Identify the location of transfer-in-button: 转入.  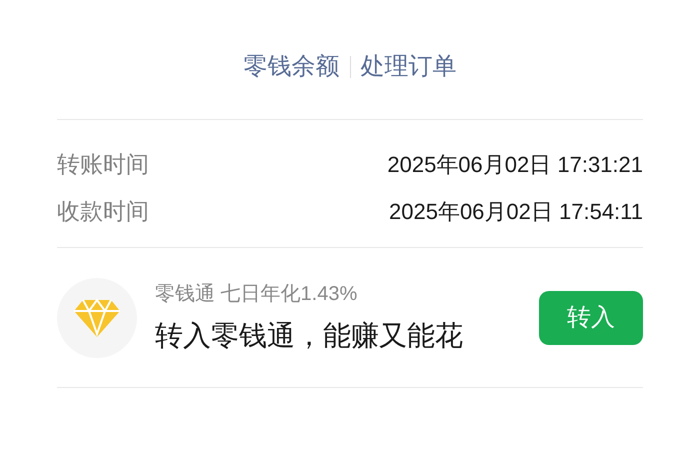
(591, 317).